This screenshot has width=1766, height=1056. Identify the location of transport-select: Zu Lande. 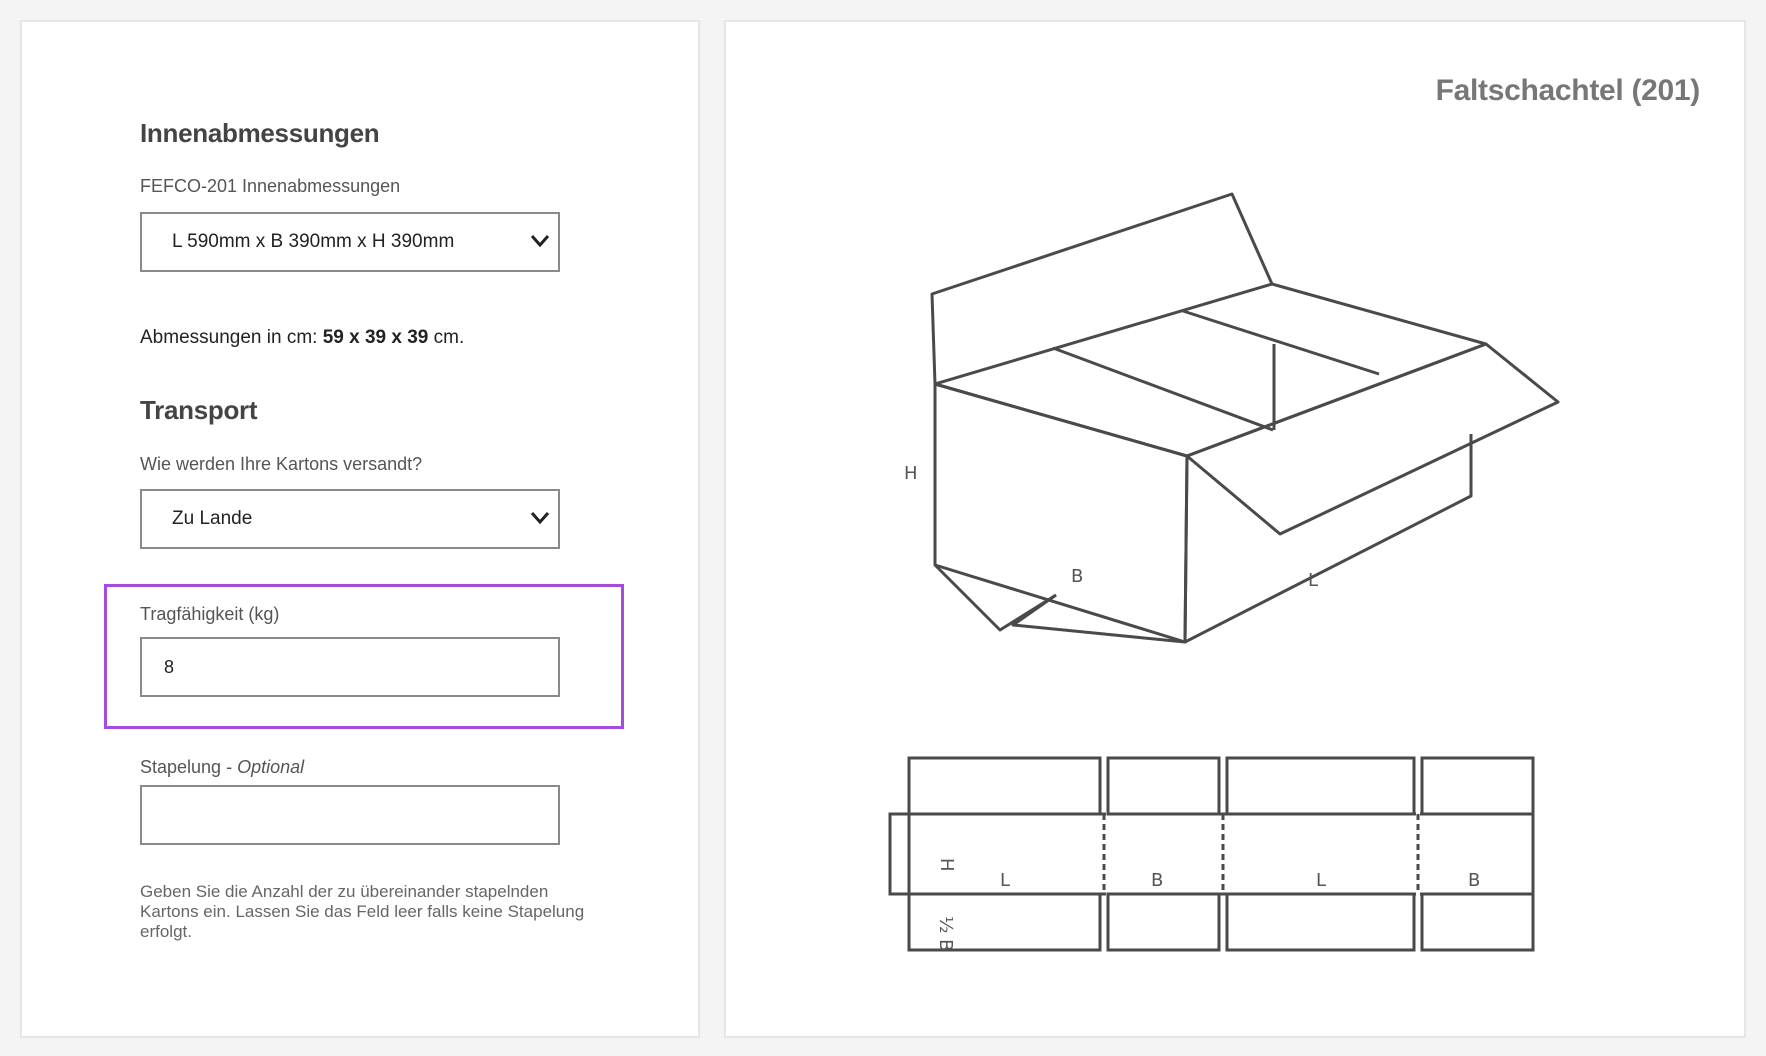
(350, 519).